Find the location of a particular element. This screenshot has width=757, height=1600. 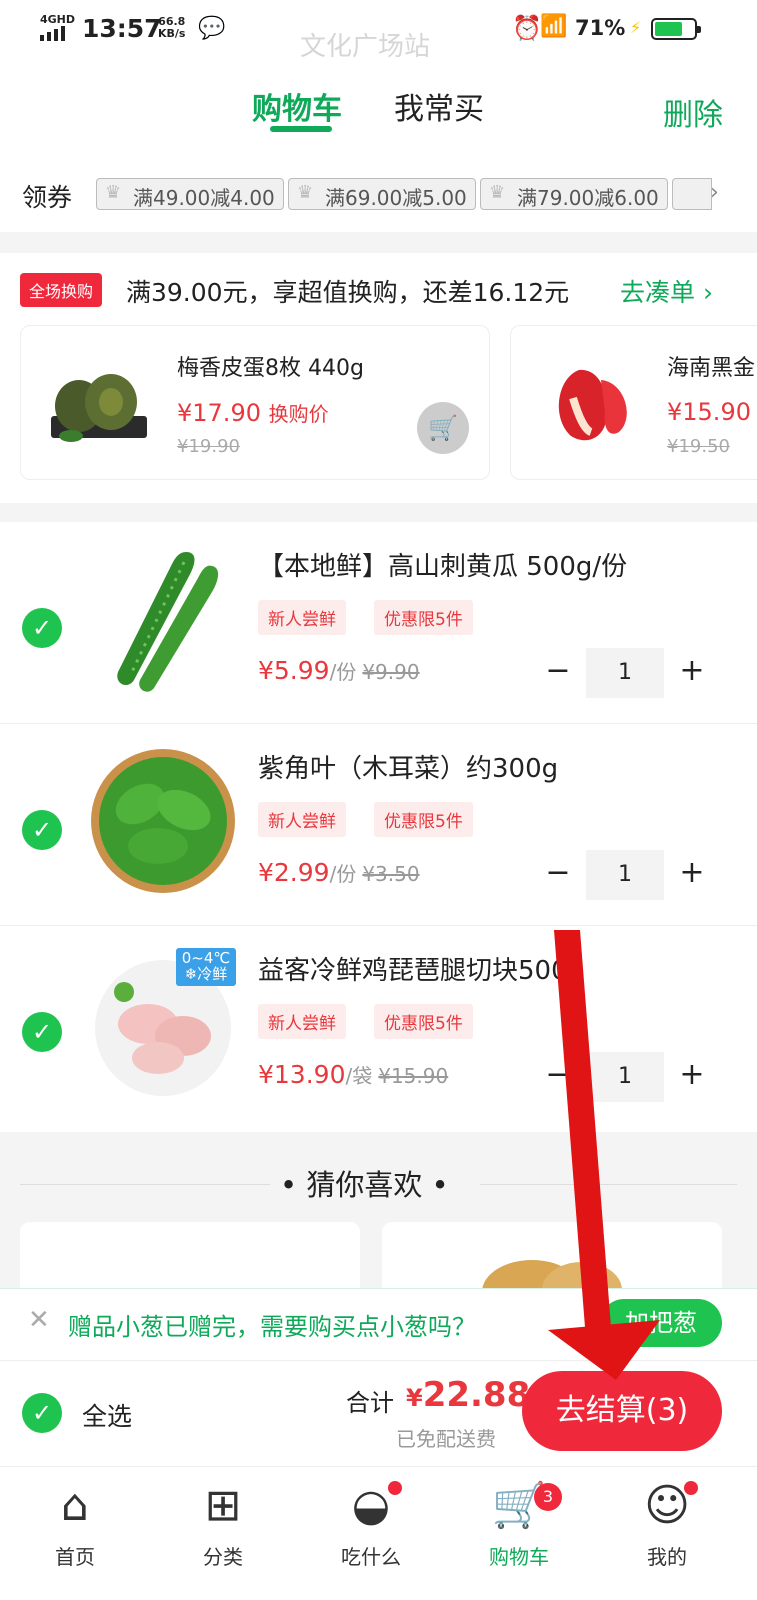

coupon-label: 领券 is located at coordinates (47, 197).